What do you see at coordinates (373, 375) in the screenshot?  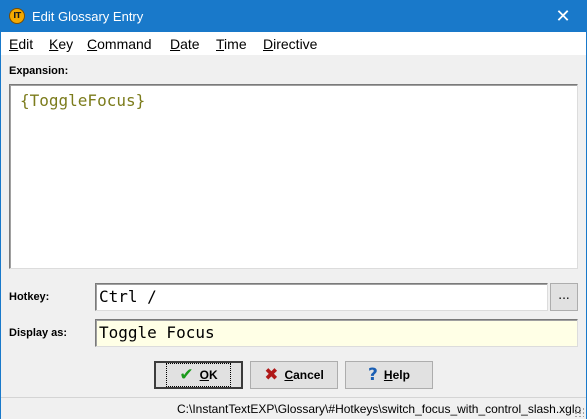 I see `question-icon: ?` at bounding box center [373, 375].